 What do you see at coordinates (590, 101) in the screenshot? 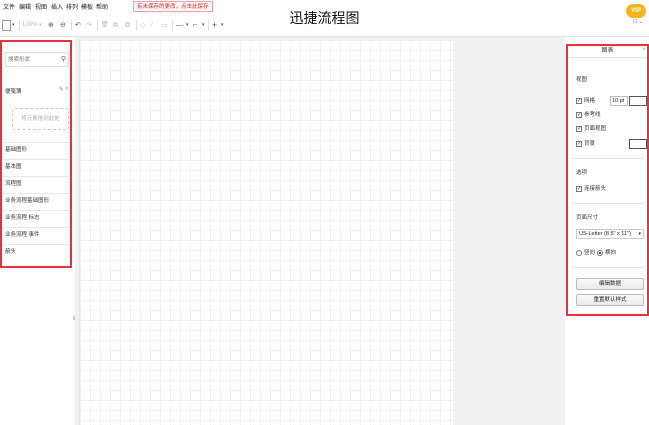
I see `grid-label: 网格` at bounding box center [590, 101].